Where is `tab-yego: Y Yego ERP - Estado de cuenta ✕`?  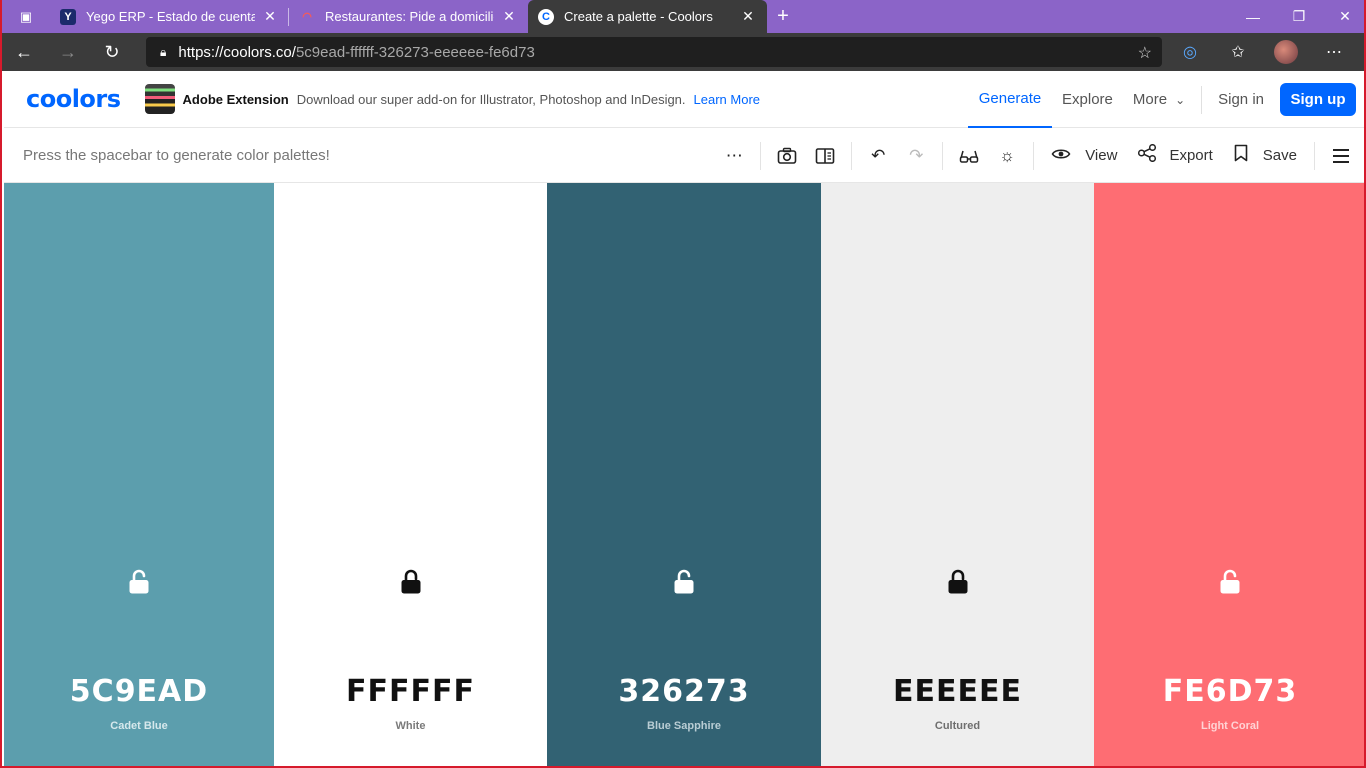
tab-yego: Y Yego ERP - Estado de cuenta ✕ is located at coordinates (169, 16).